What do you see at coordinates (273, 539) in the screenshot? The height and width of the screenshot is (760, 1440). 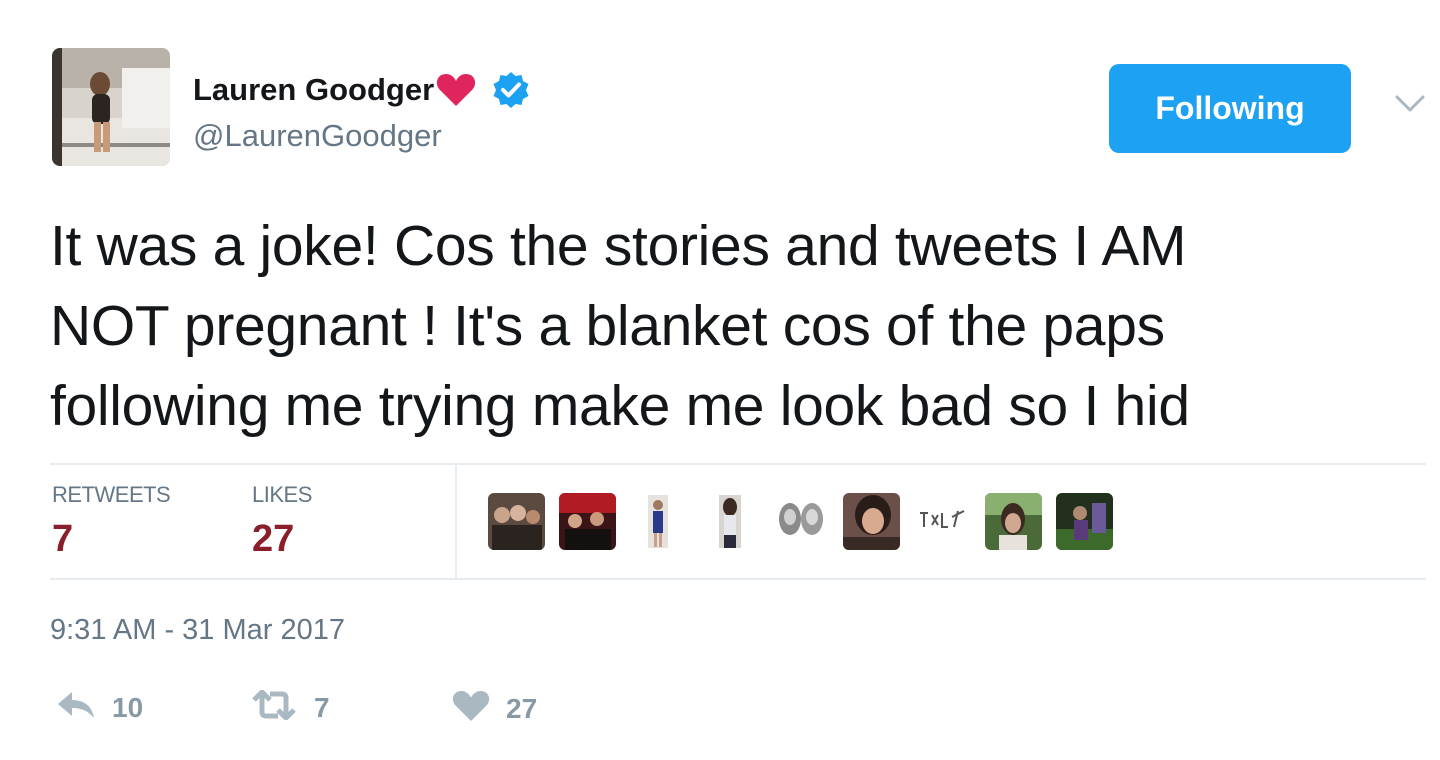 I see `likes-count: 27` at bounding box center [273, 539].